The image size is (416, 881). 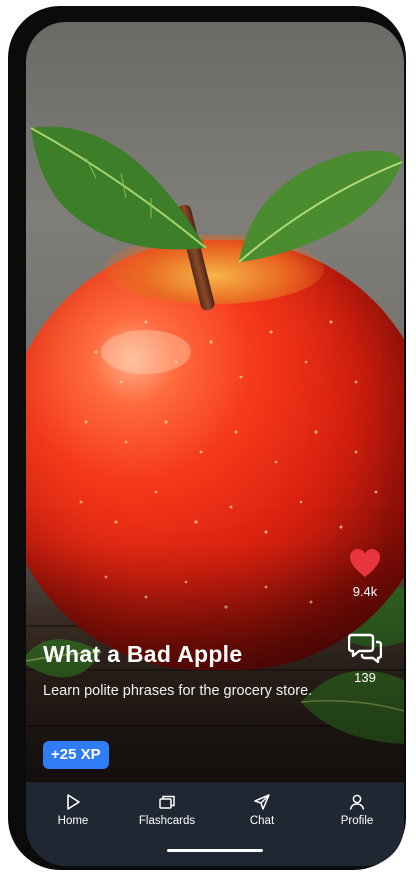 What do you see at coordinates (167, 810) in the screenshot?
I see `nav-item-flashcards: Flashcards` at bounding box center [167, 810].